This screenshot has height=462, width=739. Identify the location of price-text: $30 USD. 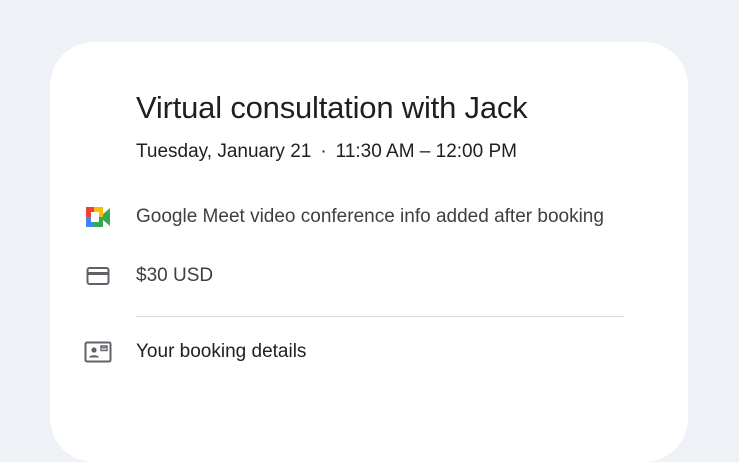
(175, 275).